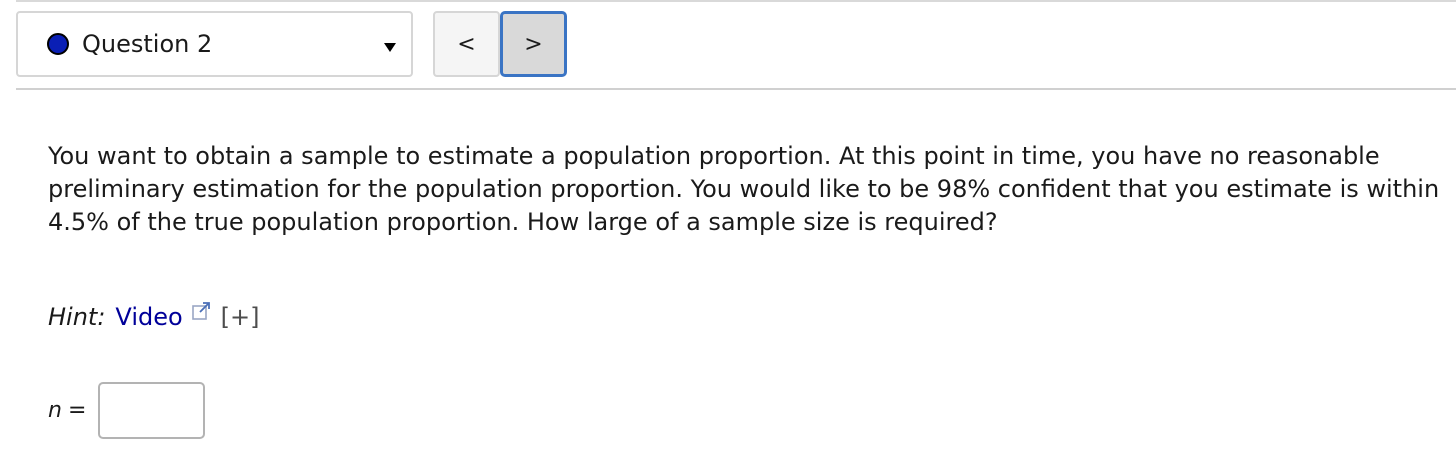 This screenshot has width=1456, height=462. Describe the element at coordinates (736, 89) in the screenshot. I see `header-divider` at that location.